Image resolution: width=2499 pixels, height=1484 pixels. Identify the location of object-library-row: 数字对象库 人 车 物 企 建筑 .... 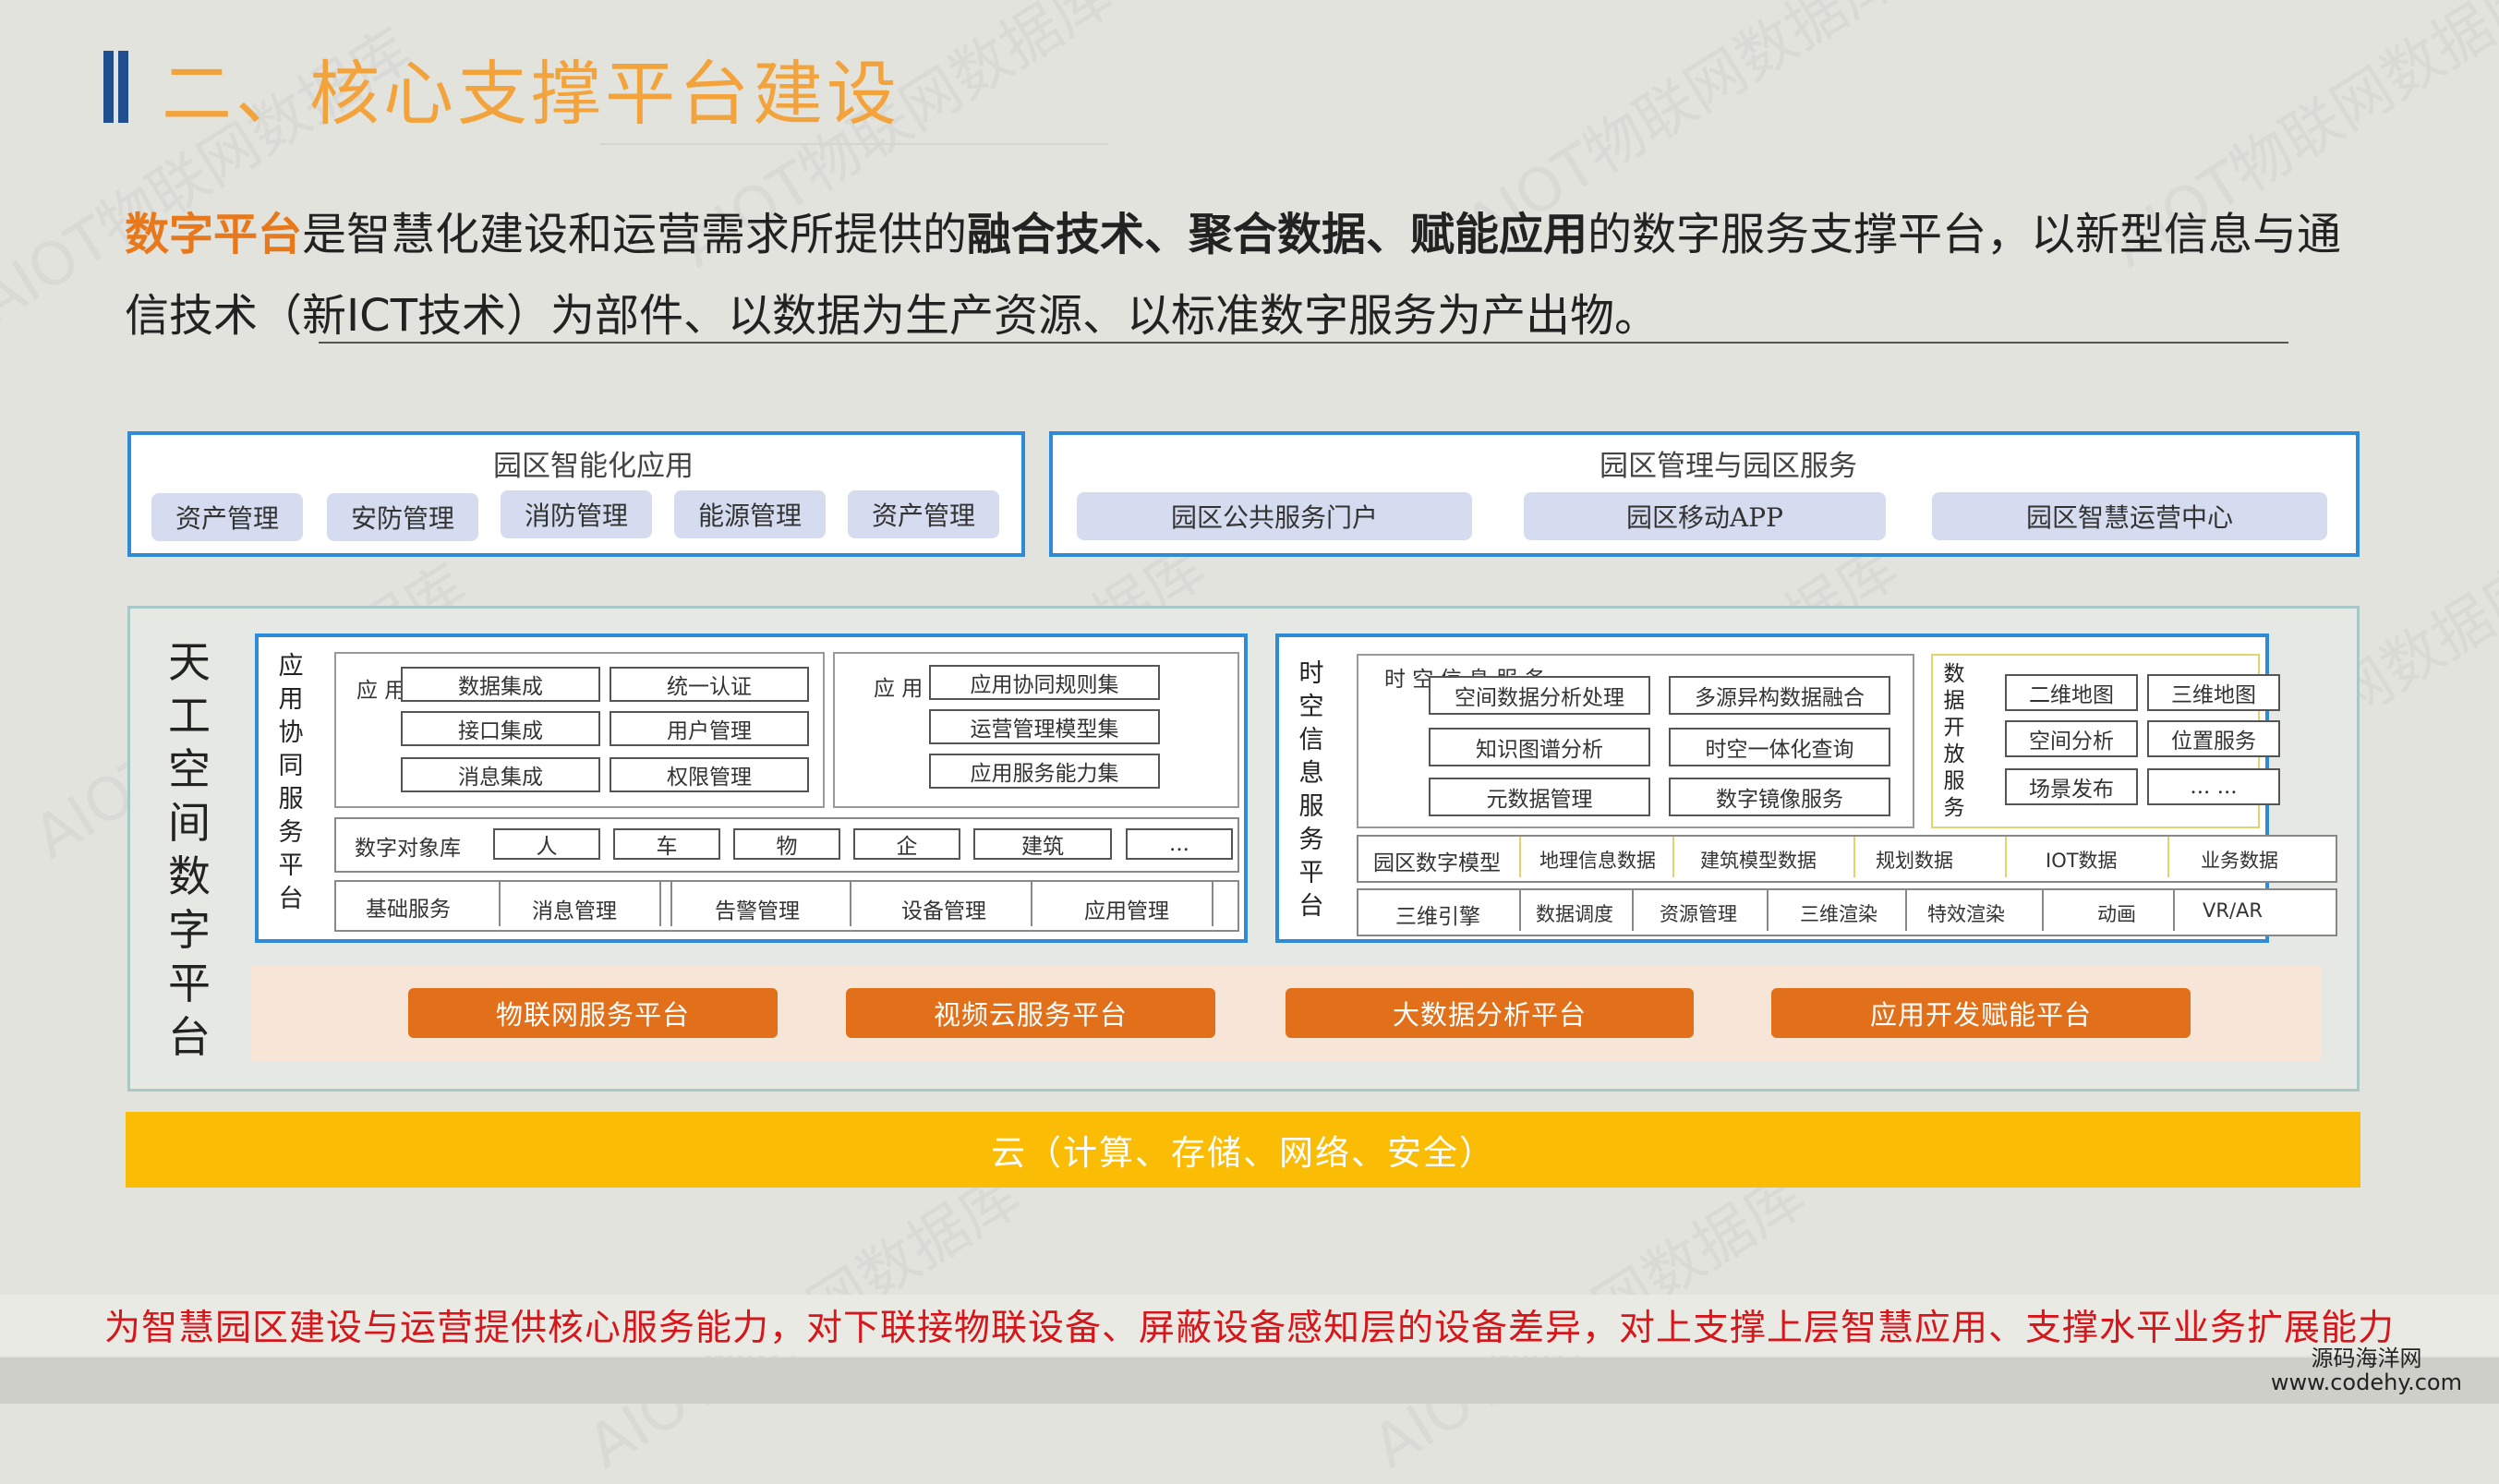
(786, 845).